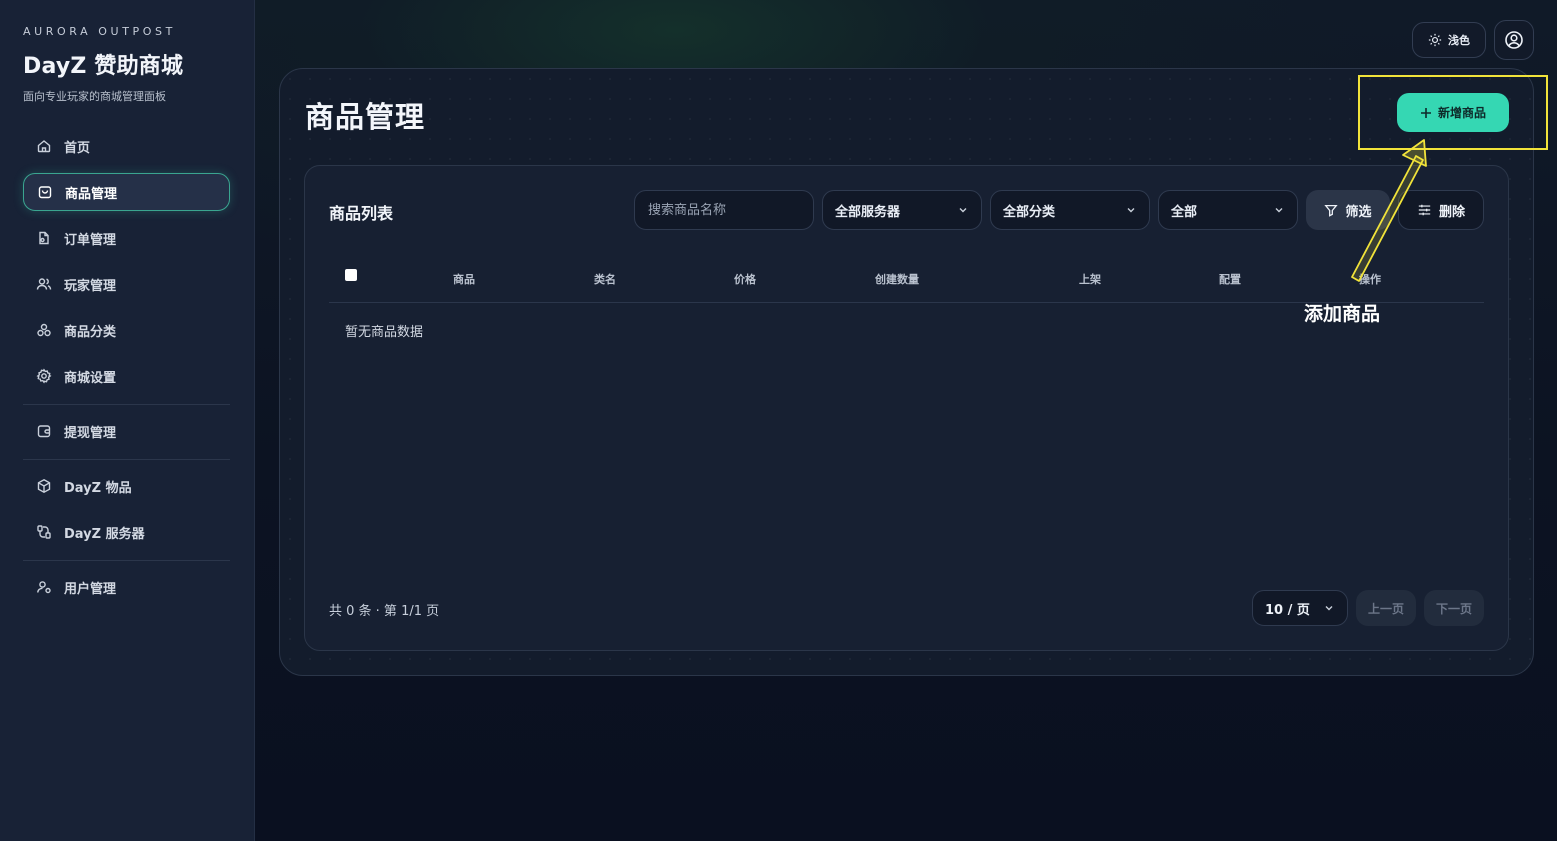 The width and height of the screenshot is (1557, 841). Describe the element at coordinates (724, 210) in the screenshot. I see `search-input` at that location.